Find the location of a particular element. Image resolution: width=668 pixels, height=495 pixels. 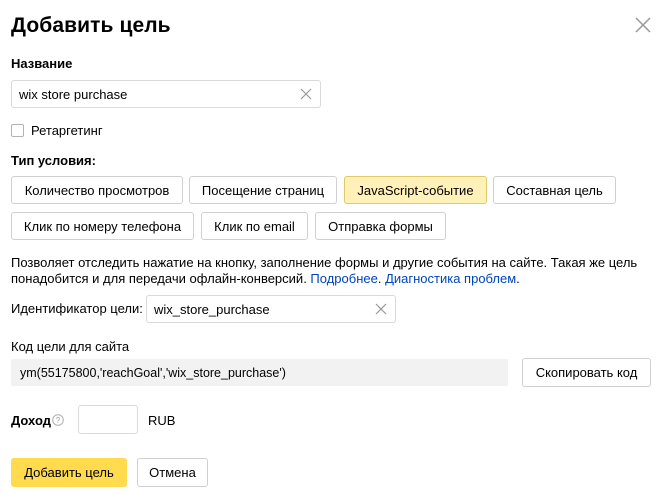

question-icon: ? is located at coordinates (58, 420).